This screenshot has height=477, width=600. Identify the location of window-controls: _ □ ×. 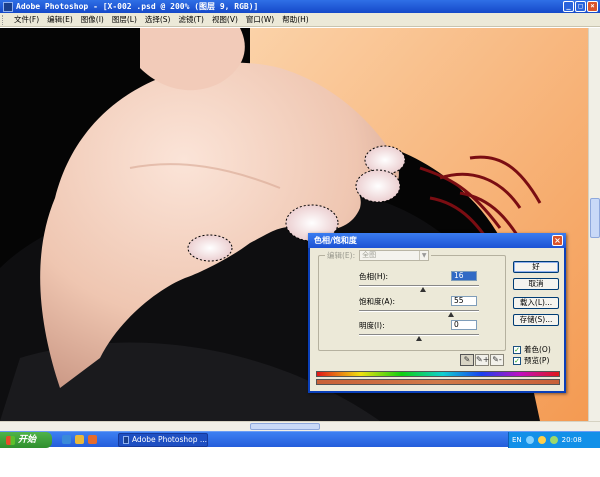
(580, 6).